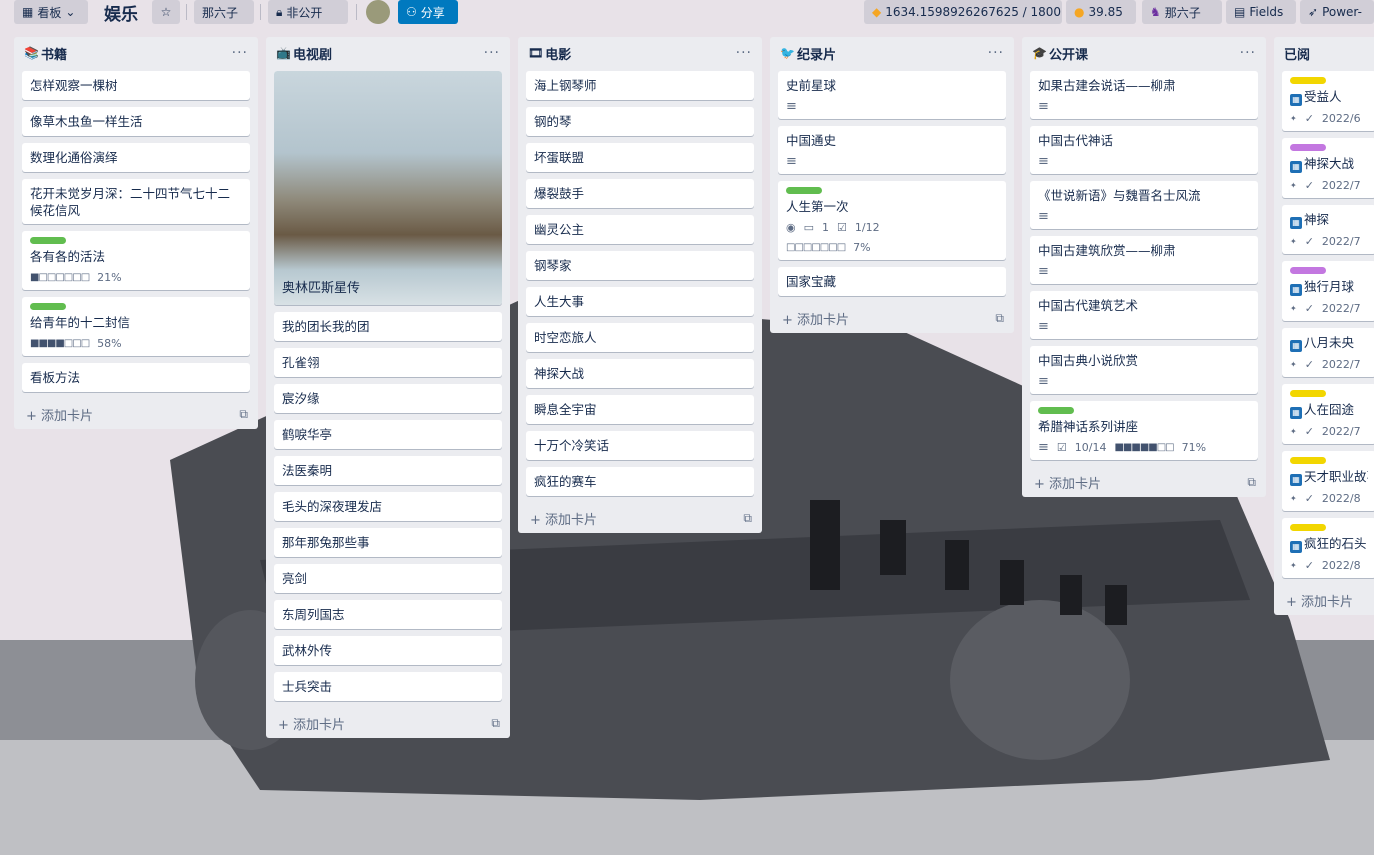 The height and width of the screenshot is (855, 1374). I want to click on workspace-button: 那六子, so click(224, 12).